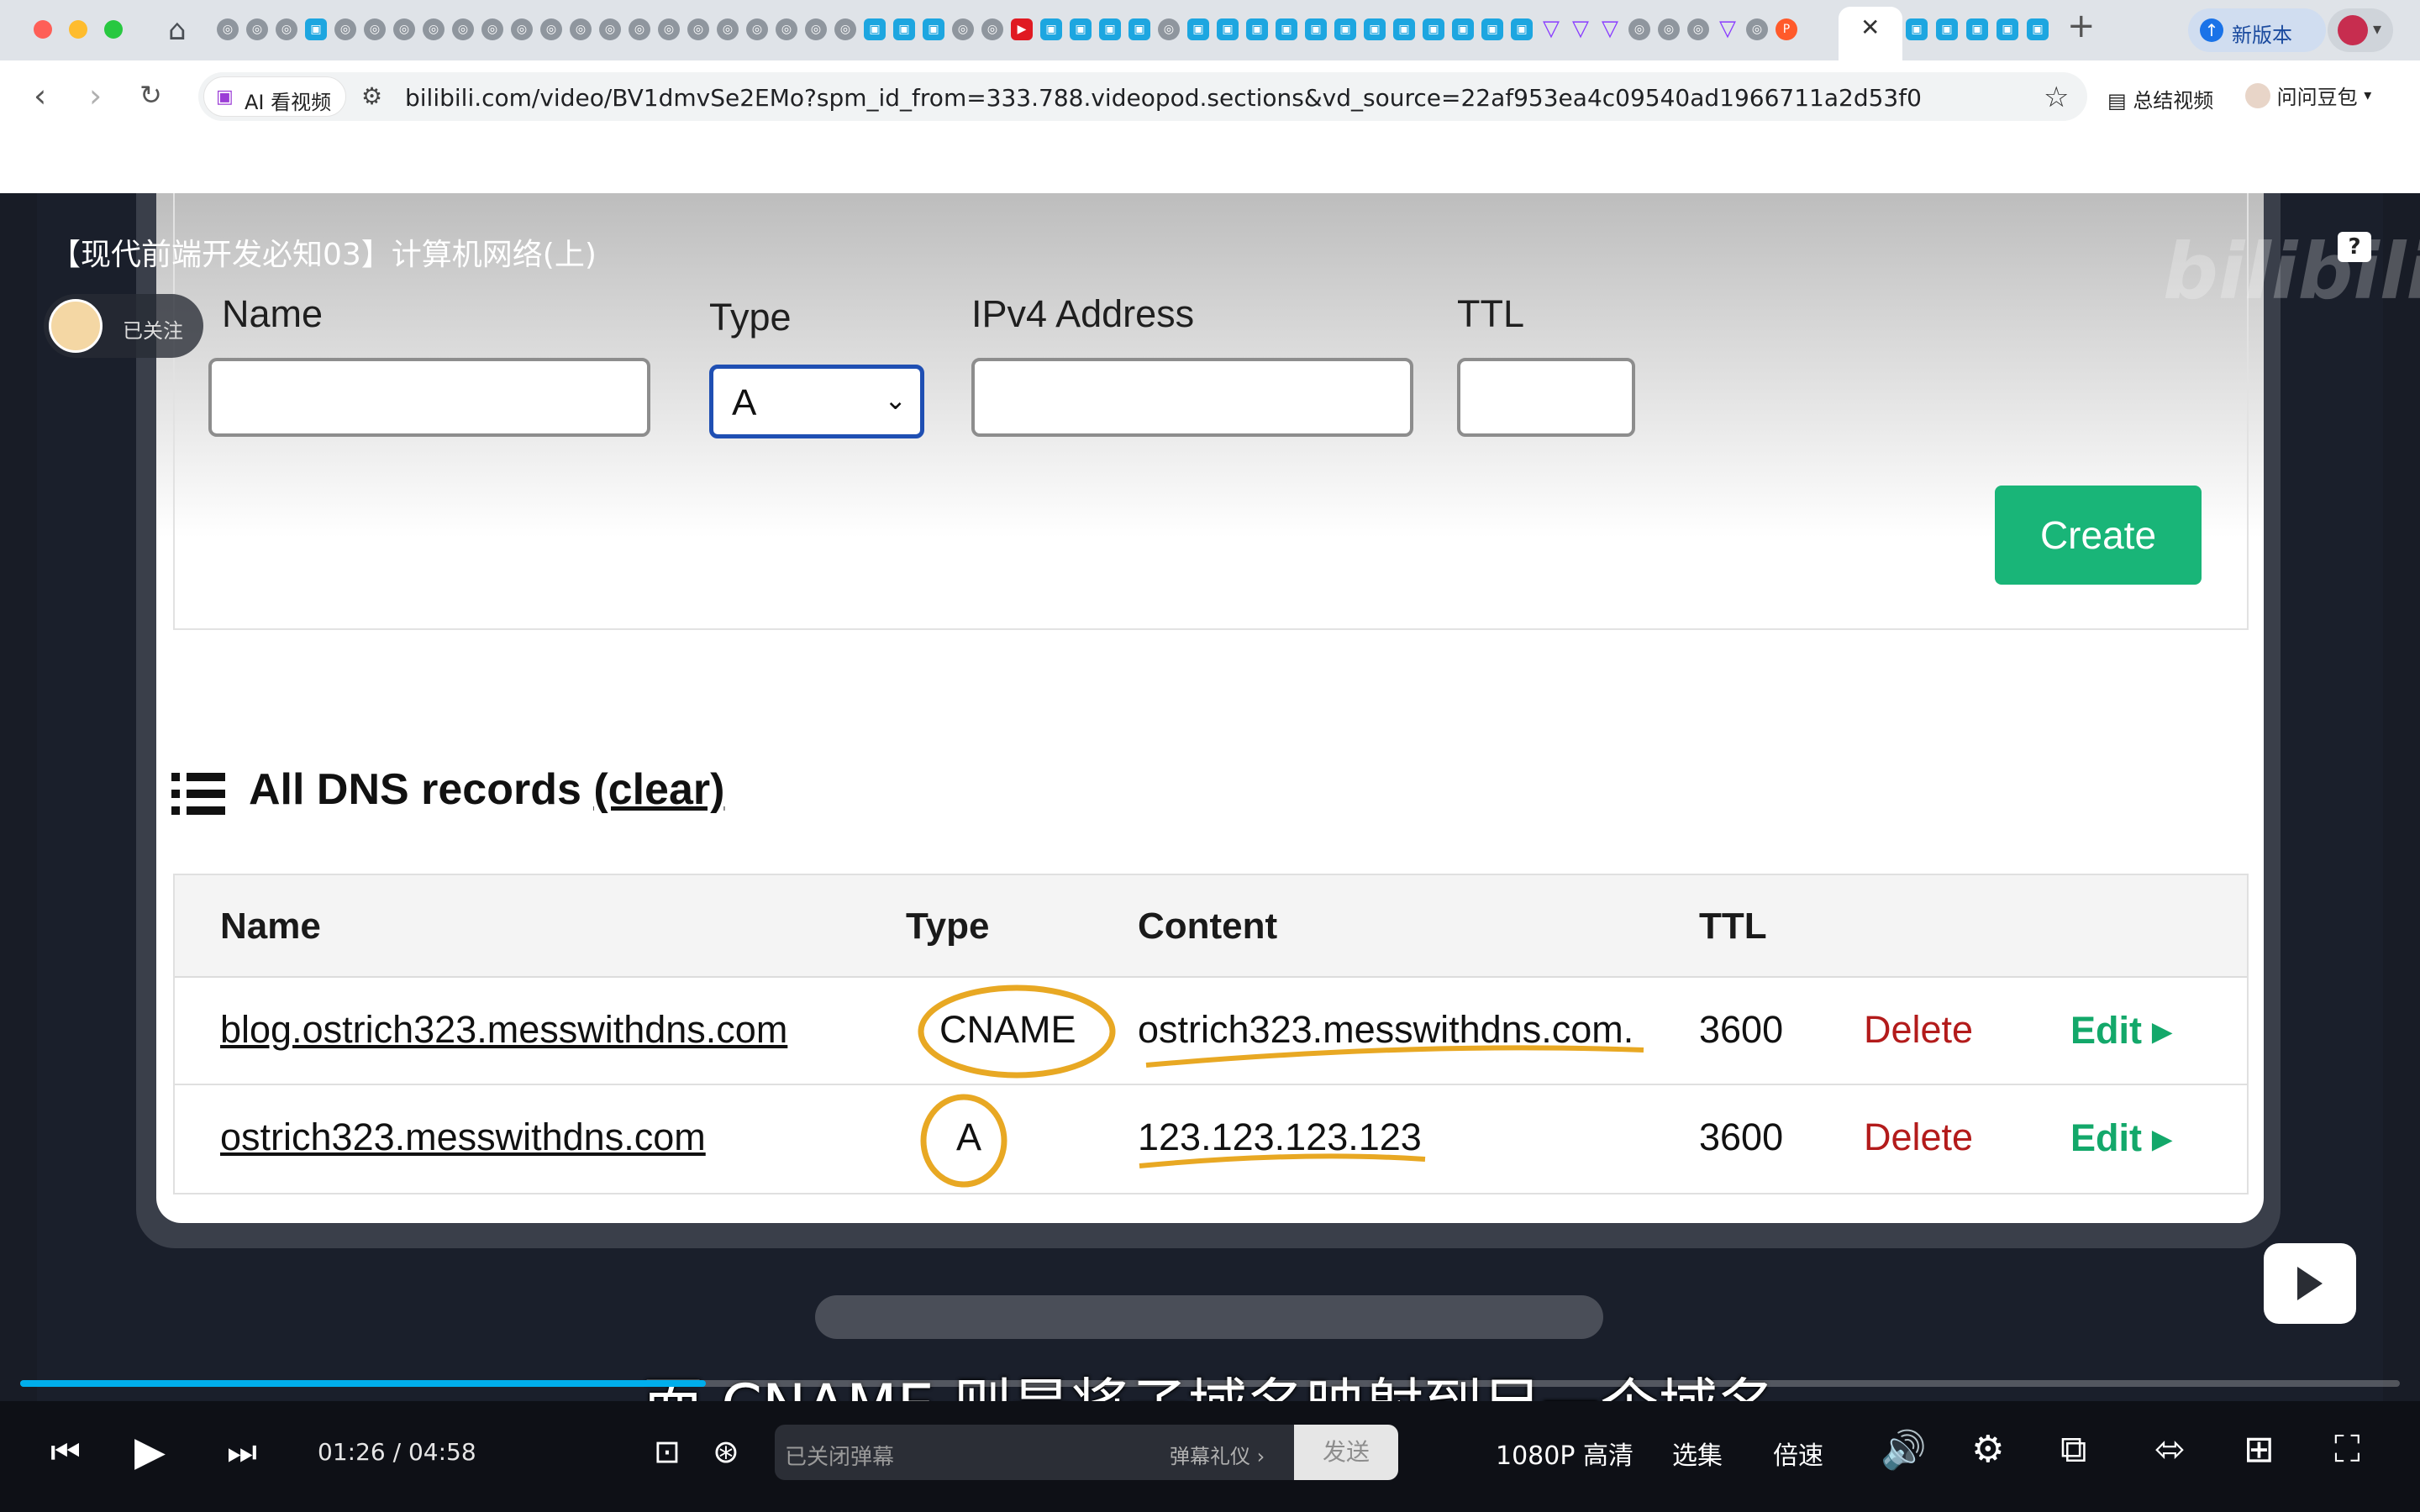 This screenshot has height=1512, width=2420. What do you see at coordinates (65, 1452) in the screenshot?
I see `previous-icon: ⏮` at bounding box center [65, 1452].